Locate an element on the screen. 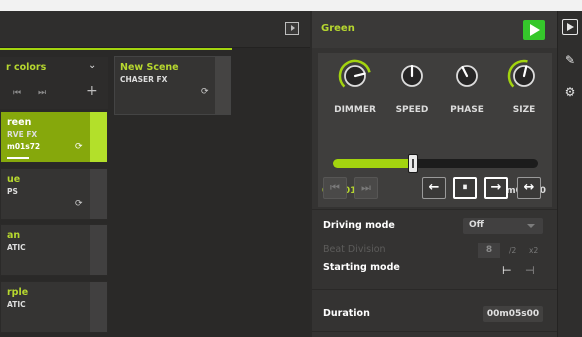  driving-mode-value: Off is located at coordinates (476, 225).